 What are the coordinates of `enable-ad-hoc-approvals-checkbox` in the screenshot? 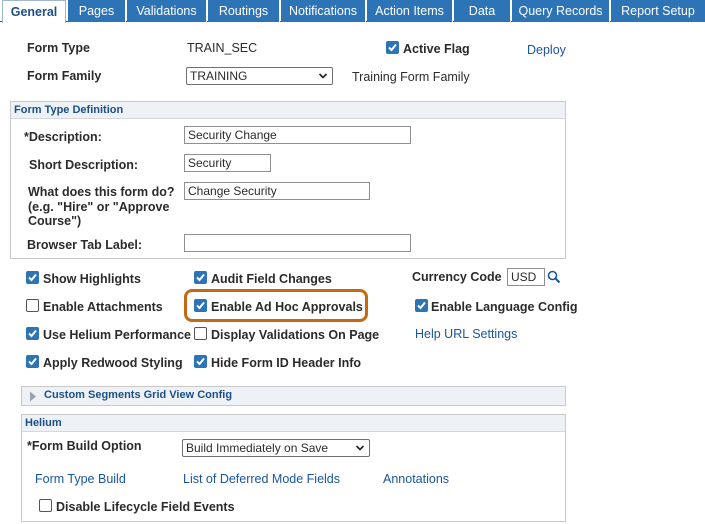 It's located at (200, 305).